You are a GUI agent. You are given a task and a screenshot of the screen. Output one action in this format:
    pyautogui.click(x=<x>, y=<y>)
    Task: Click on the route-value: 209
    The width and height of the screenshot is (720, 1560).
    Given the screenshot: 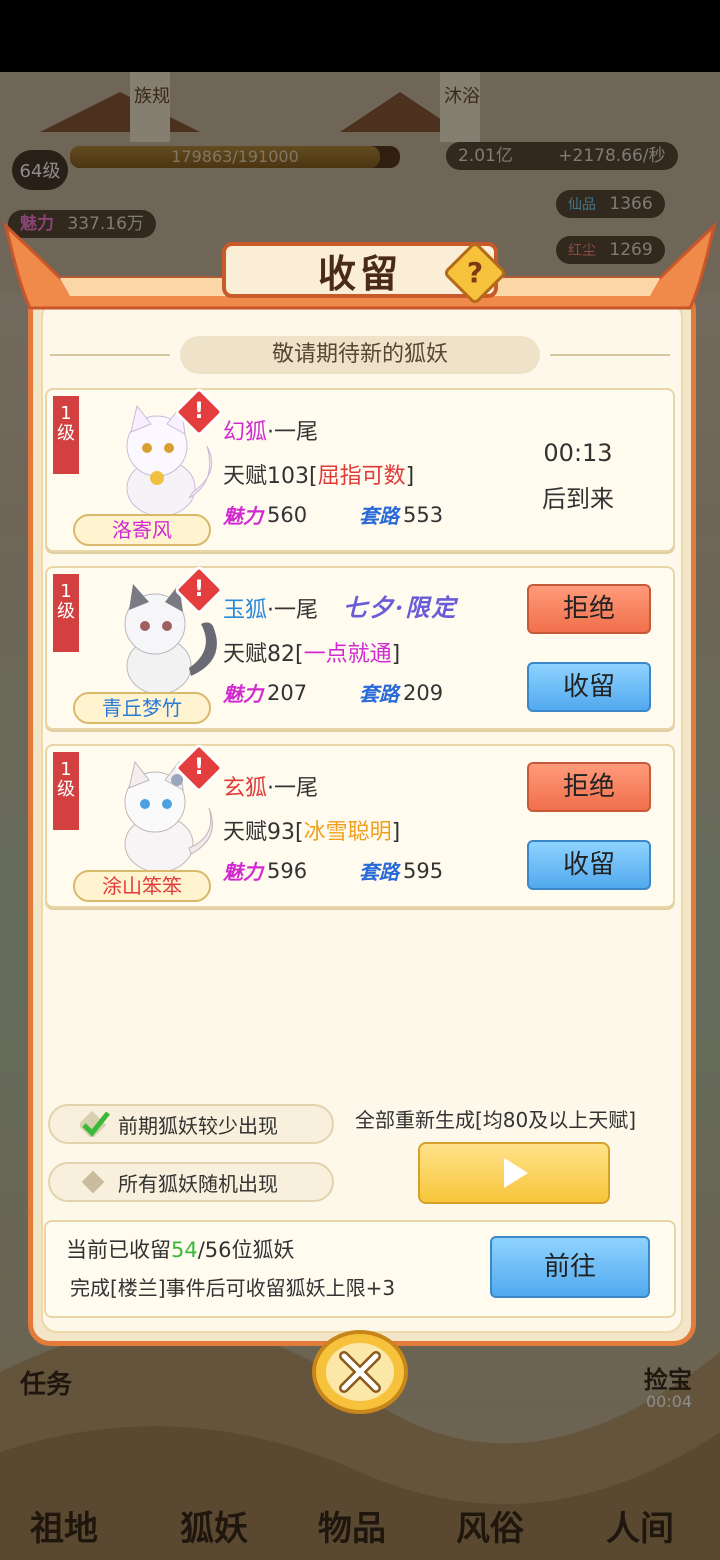 What is the action you would take?
    pyautogui.click(x=423, y=692)
    